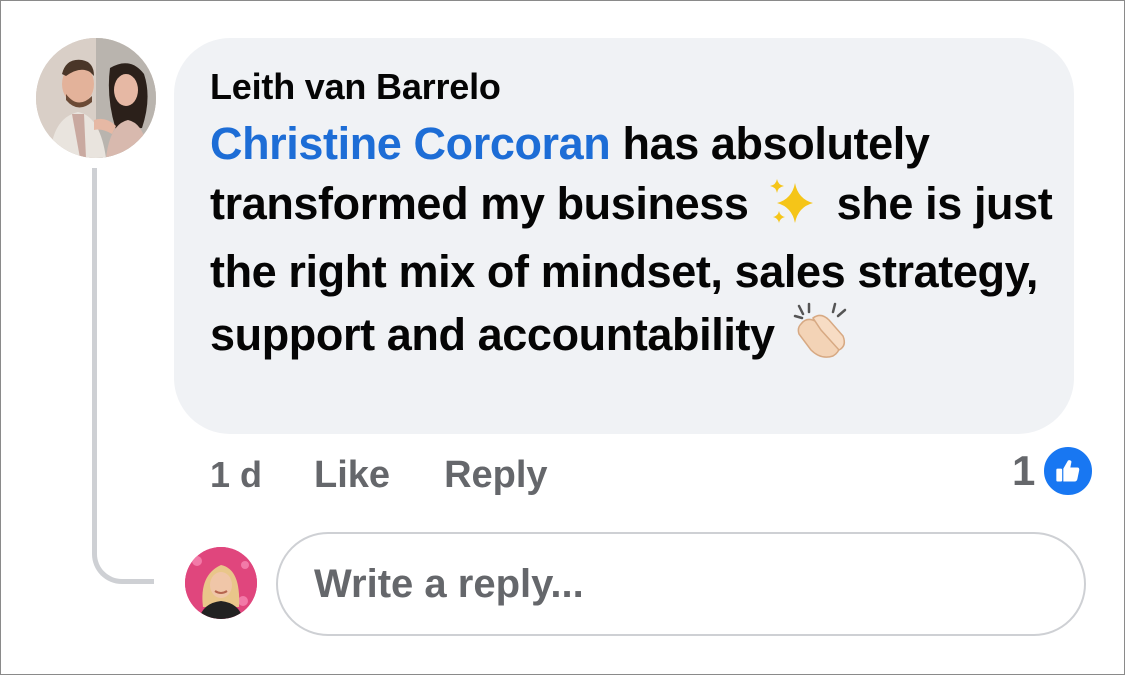 This screenshot has height=675, width=1125. What do you see at coordinates (355, 87) in the screenshot?
I see `comment-author-name: Leith van Barrelo` at bounding box center [355, 87].